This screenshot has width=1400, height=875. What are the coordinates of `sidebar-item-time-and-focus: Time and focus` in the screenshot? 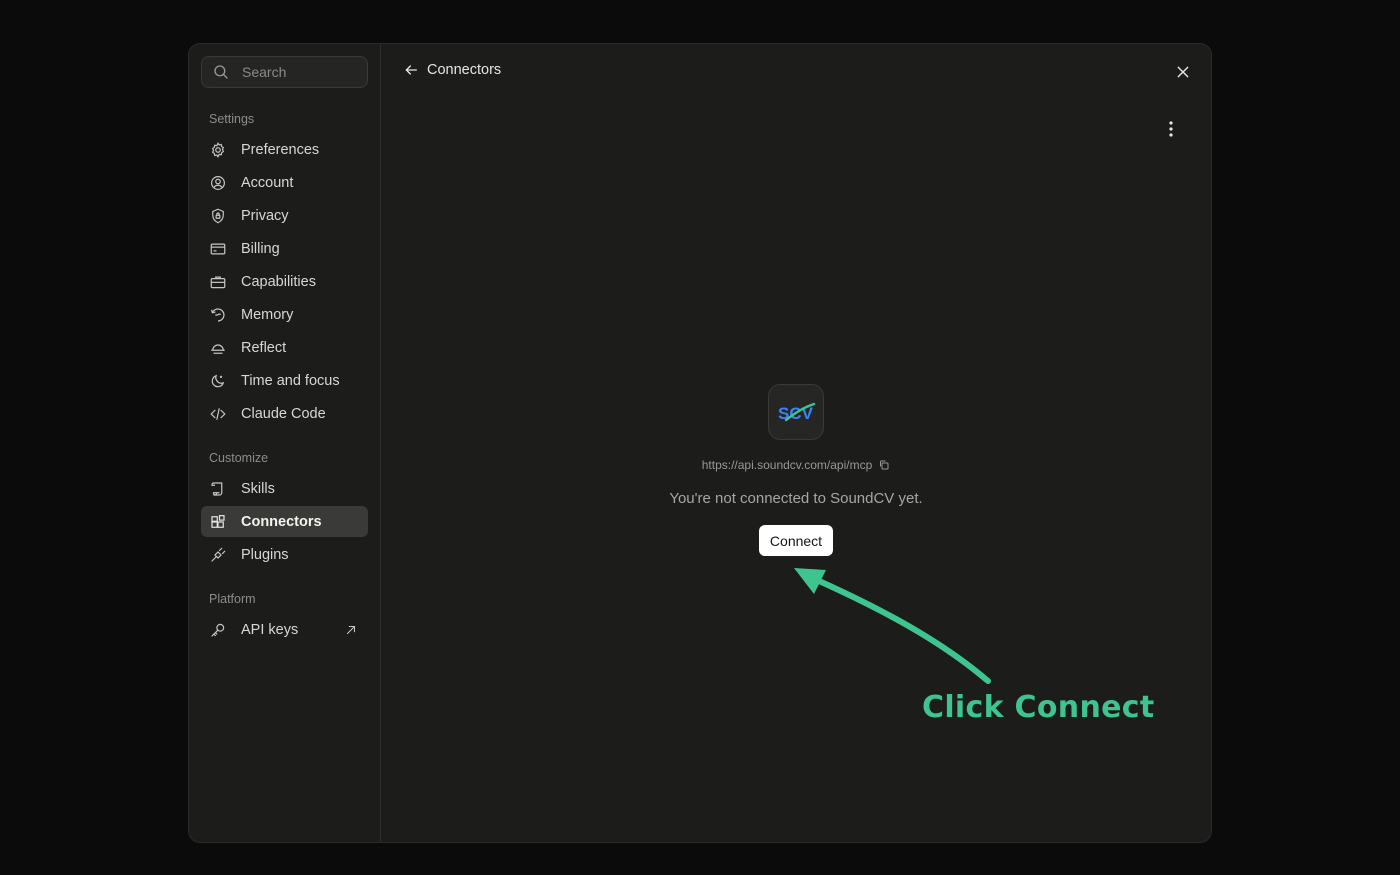 It's located at (284, 380).